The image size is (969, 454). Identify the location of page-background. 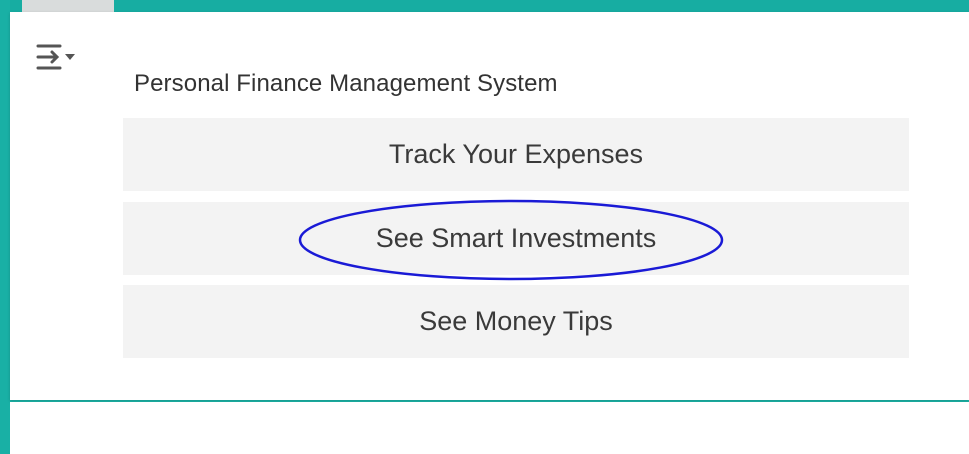
(489, 428).